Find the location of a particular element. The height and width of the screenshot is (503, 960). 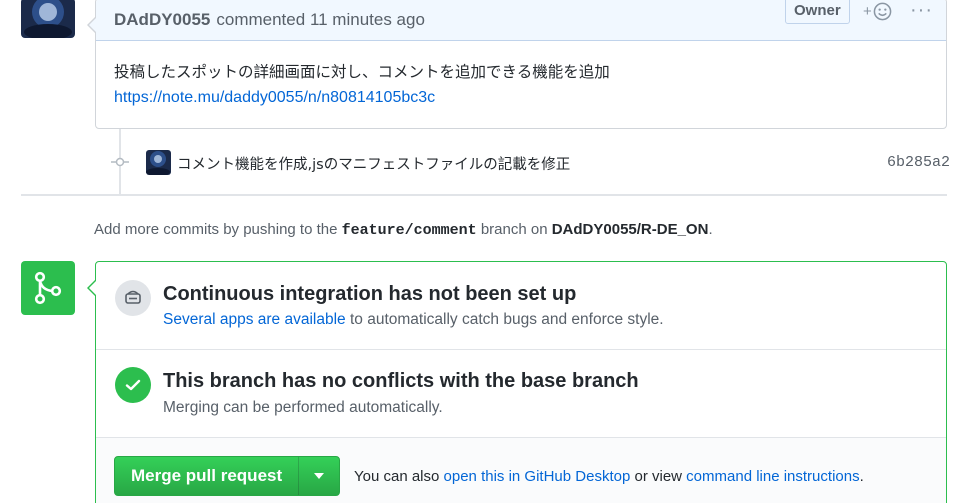

push-hint-suffix: . is located at coordinates (710, 229).